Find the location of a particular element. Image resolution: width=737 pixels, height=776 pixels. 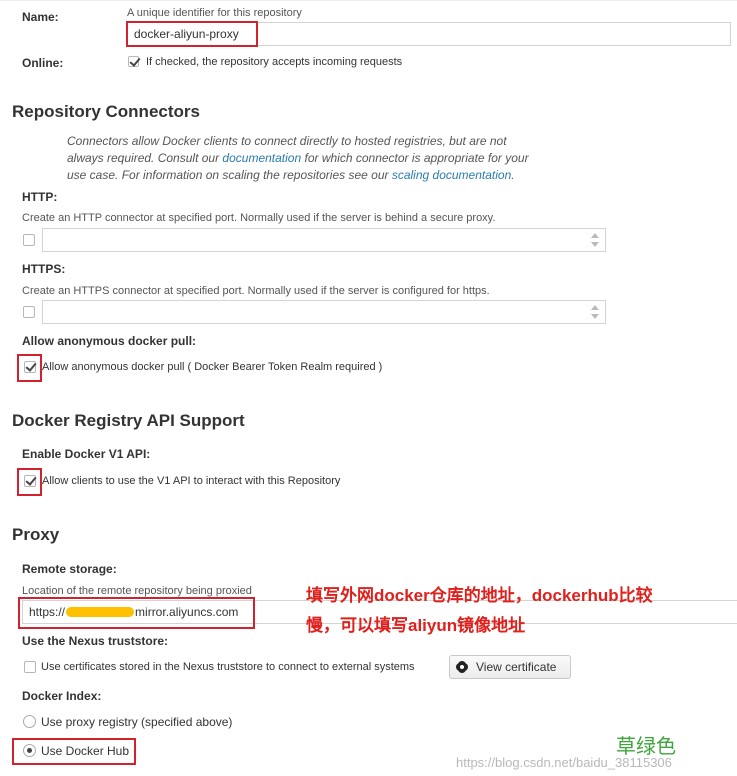

top-divider is located at coordinates (368, 0).